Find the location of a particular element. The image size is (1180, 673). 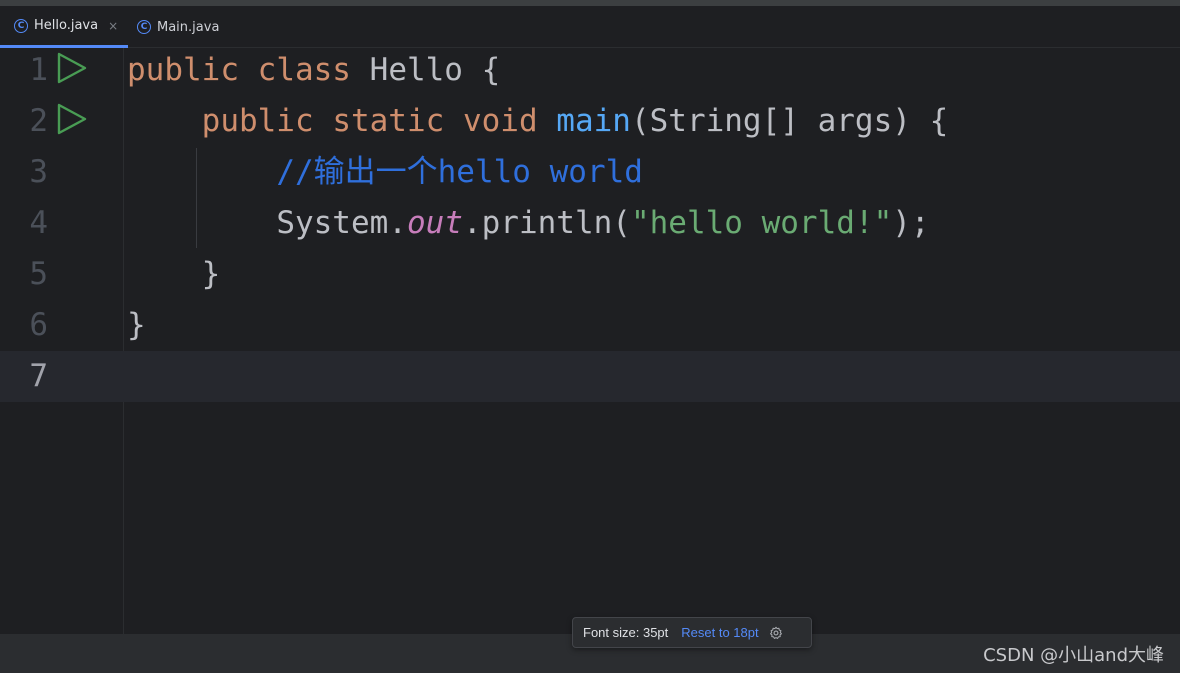

line-number: 4 is located at coordinates (38, 223).